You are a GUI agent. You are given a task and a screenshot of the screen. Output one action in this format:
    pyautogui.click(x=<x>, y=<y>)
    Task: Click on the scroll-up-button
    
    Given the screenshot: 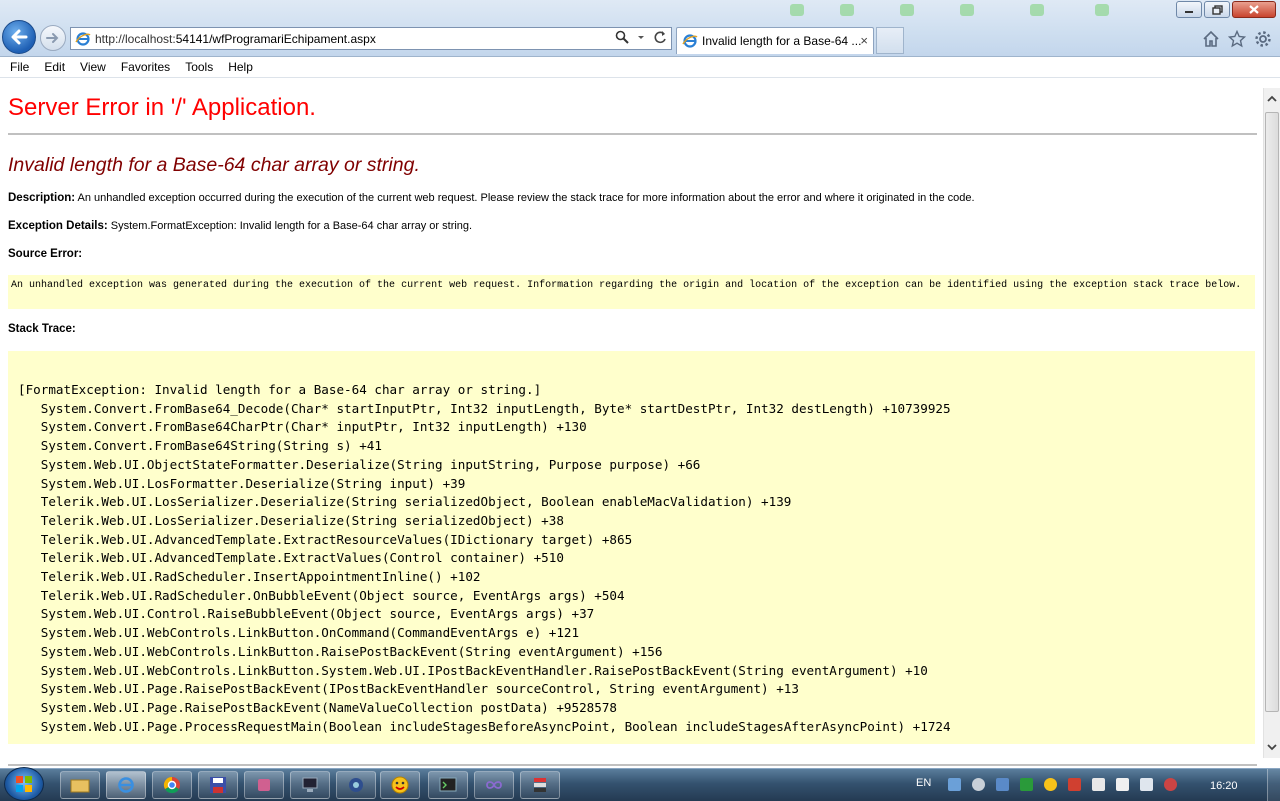 What is the action you would take?
    pyautogui.click(x=1272, y=99)
    